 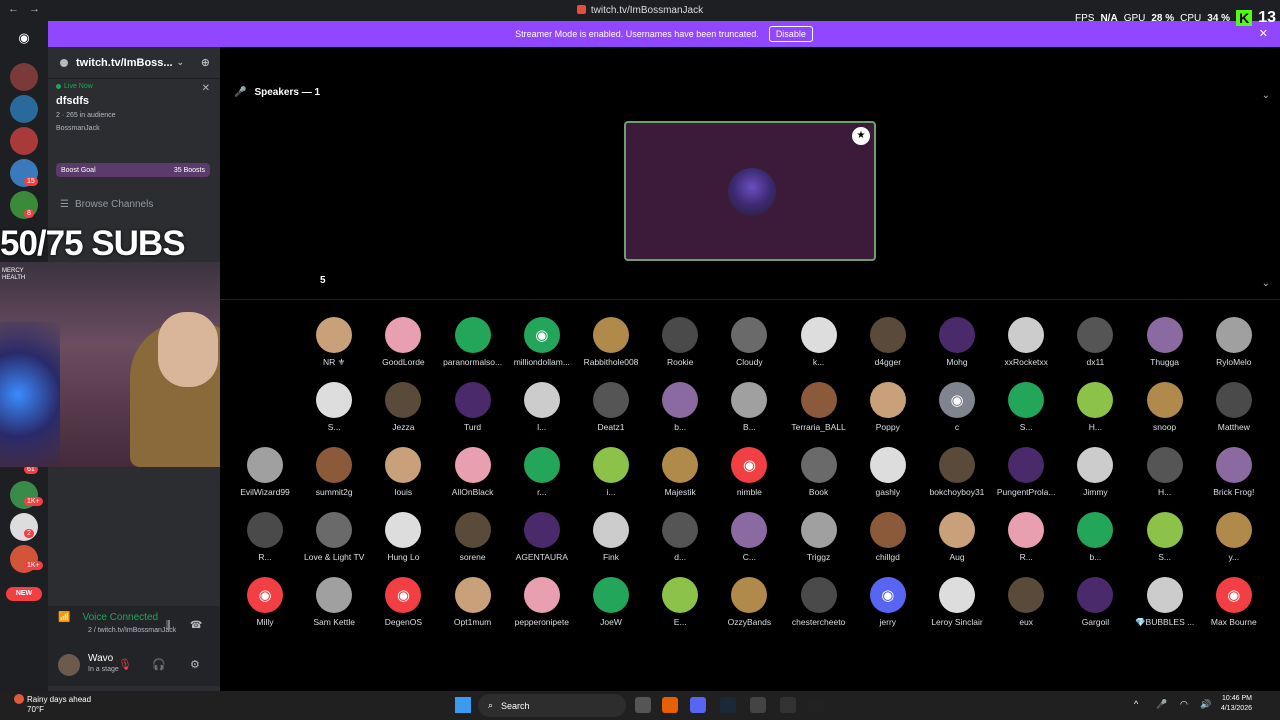 What do you see at coordinates (334, 602) in the screenshot?
I see `audience-member: Sam Kettle` at bounding box center [334, 602].